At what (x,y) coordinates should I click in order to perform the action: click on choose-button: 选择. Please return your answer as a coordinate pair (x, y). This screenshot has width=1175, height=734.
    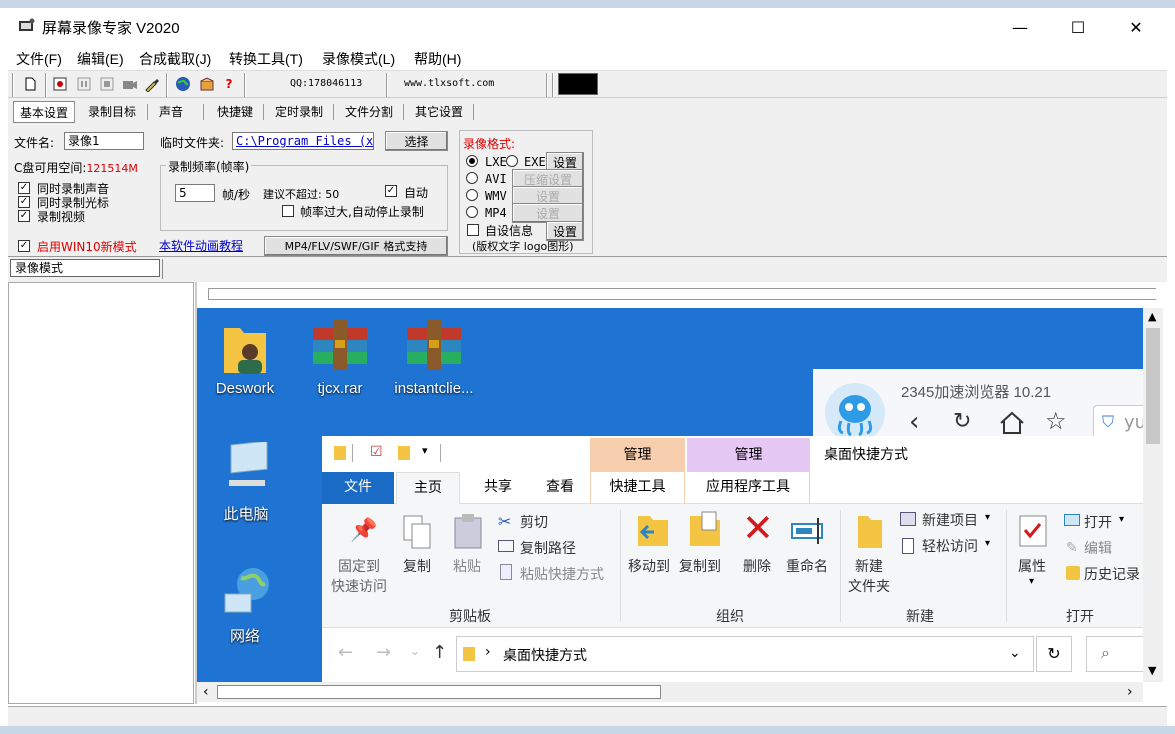
    Looking at the image, I should click on (416, 141).